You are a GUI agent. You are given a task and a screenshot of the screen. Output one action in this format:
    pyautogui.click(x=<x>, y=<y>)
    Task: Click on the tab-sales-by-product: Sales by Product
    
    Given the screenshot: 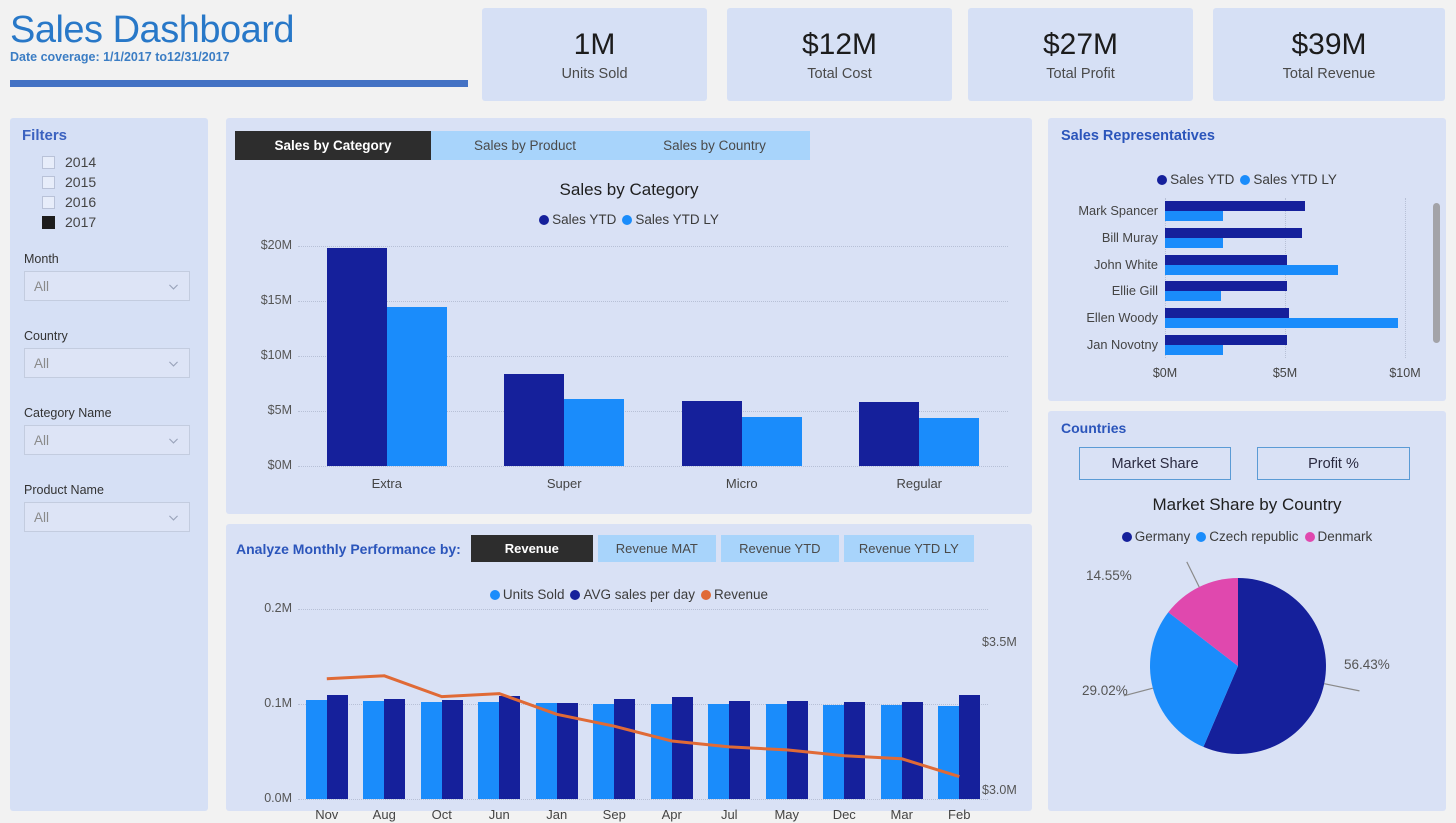 What is the action you would take?
    pyautogui.click(x=525, y=145)
    